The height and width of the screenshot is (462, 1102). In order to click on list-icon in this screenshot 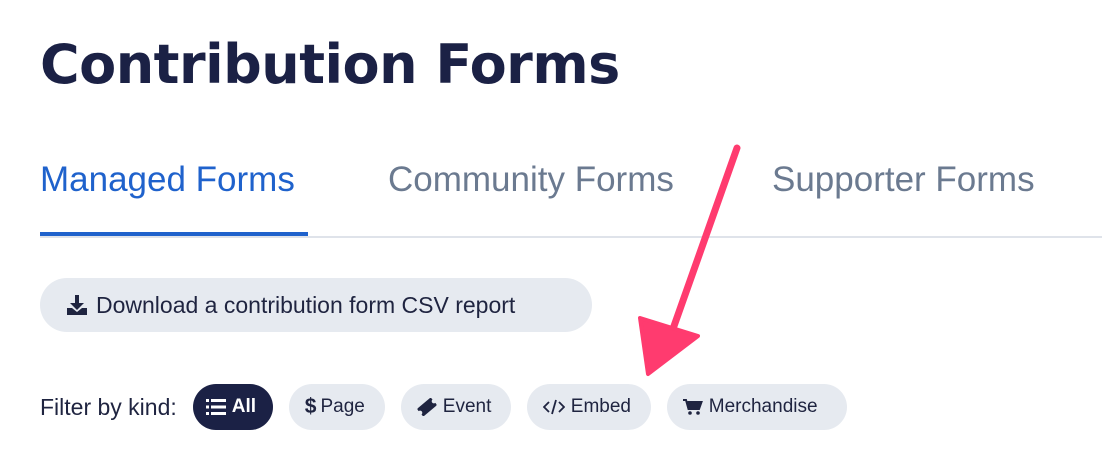, I will do `click(215, 407)`.